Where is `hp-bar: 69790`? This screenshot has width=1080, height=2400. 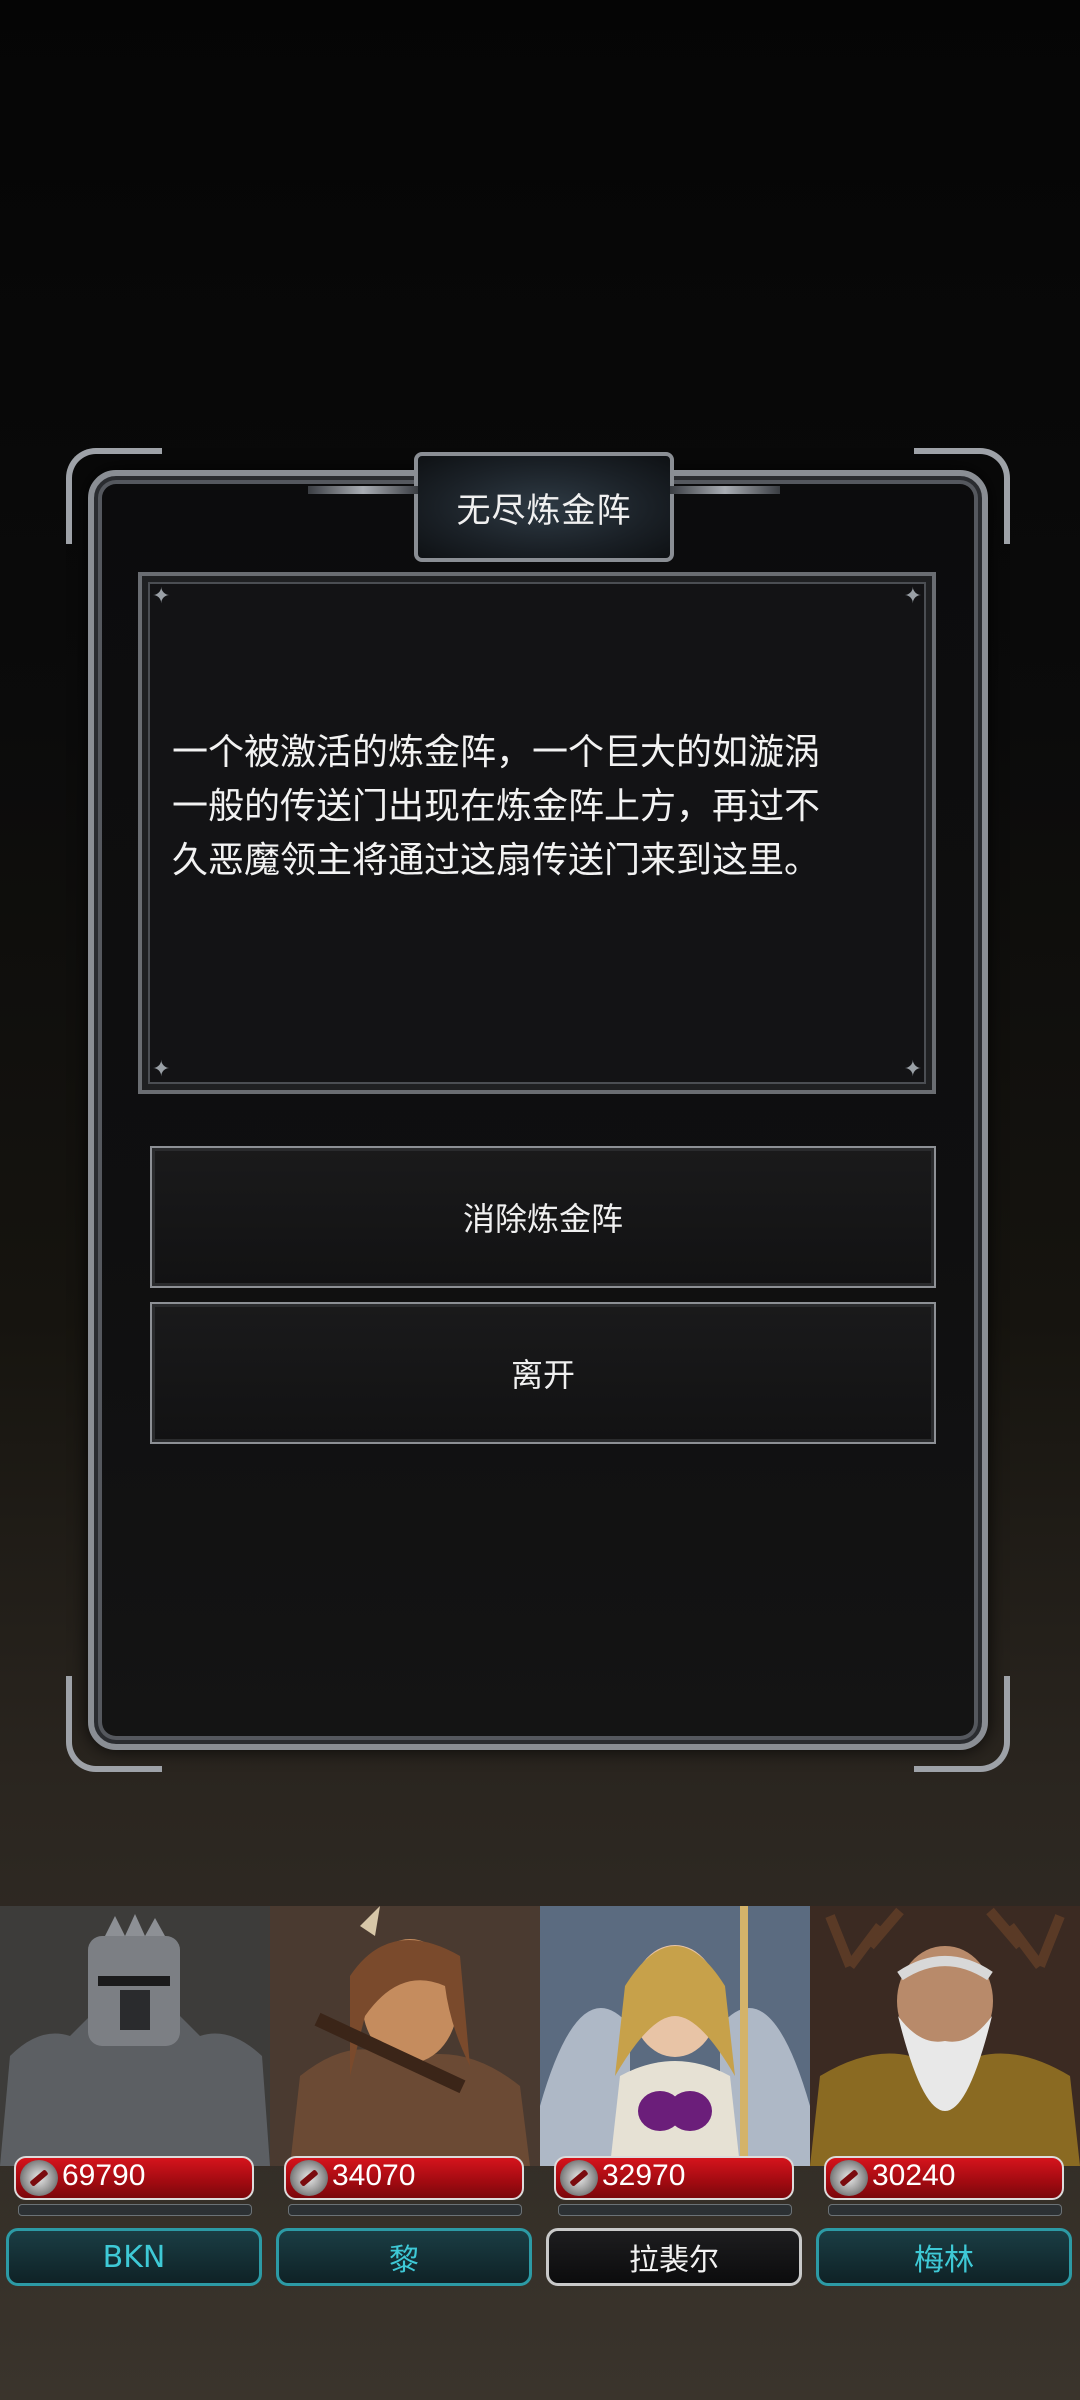
hp-bar: 69790 is located at coordinates (134, 2178).